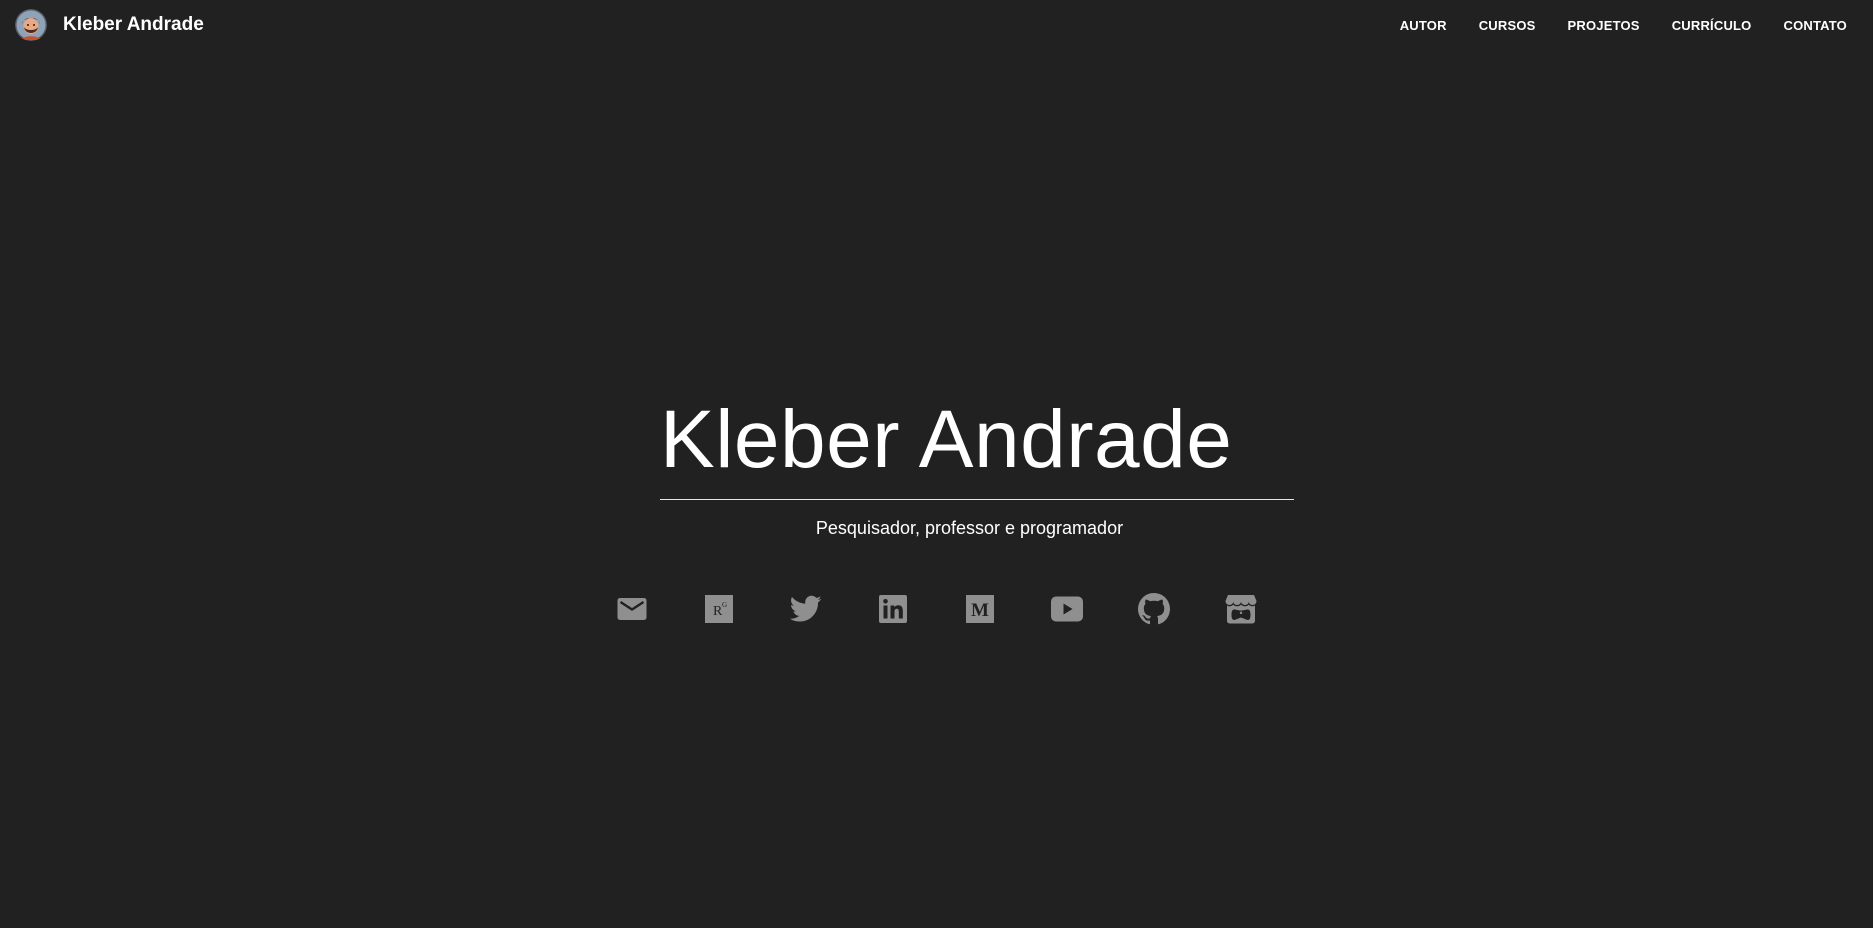 The image size is (1873, 928). I want to click on researchgate-link: R G, so click(719, 609).